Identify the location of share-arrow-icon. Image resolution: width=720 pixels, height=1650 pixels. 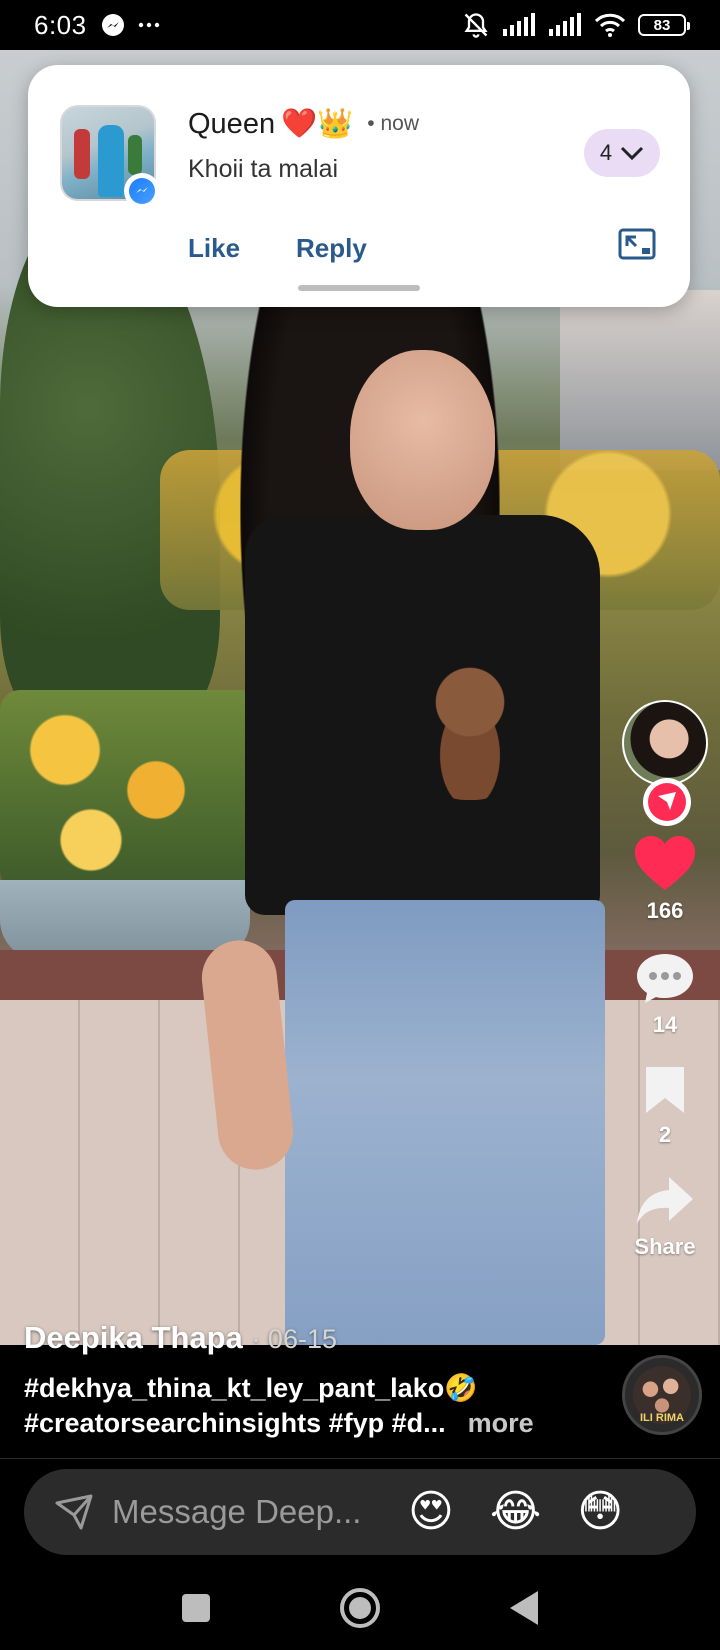
(665, 1200).